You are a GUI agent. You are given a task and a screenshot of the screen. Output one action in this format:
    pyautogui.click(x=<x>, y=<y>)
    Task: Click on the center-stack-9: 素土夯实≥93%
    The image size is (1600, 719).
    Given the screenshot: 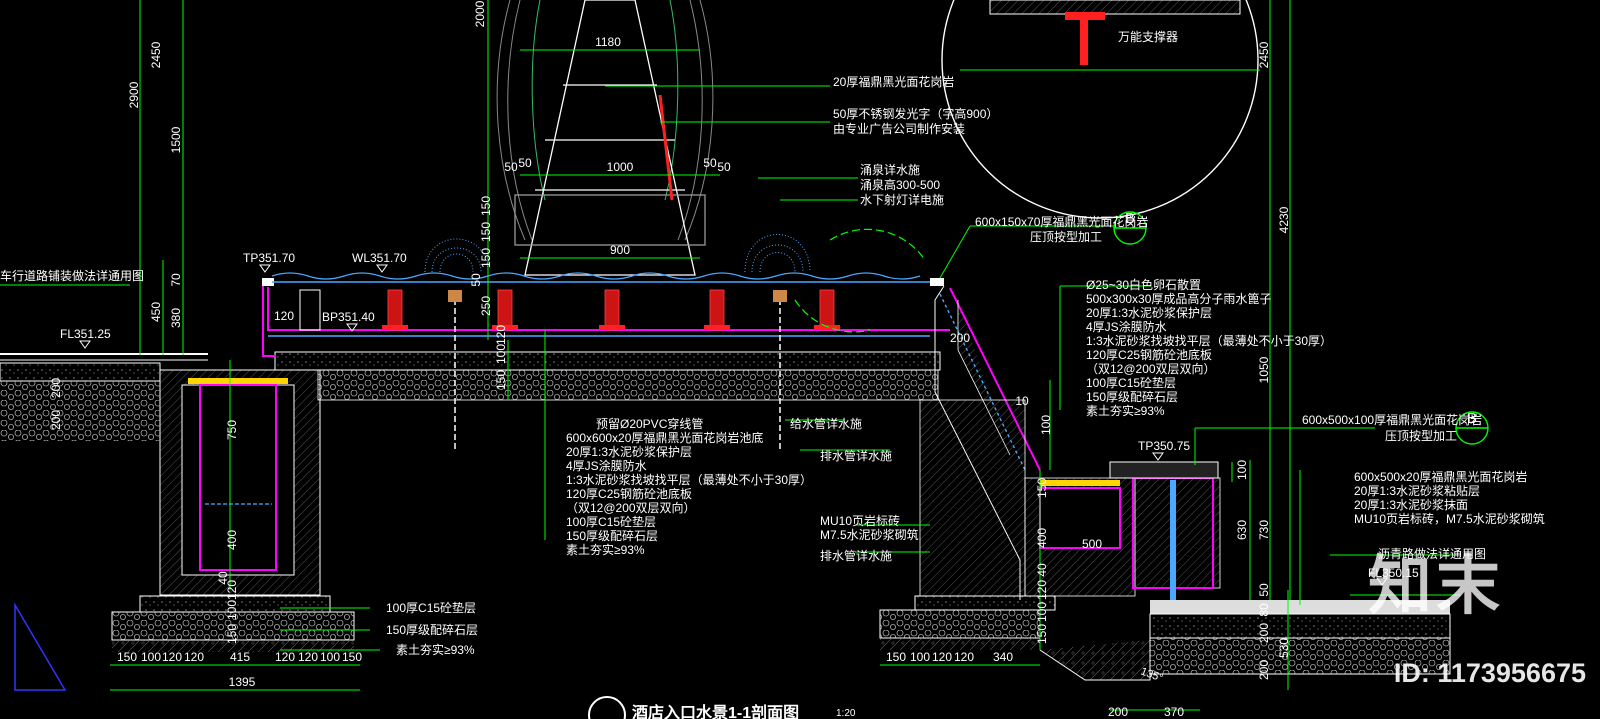 What is the action you would take?
    pyautogui.click(x=605, y=549)
    